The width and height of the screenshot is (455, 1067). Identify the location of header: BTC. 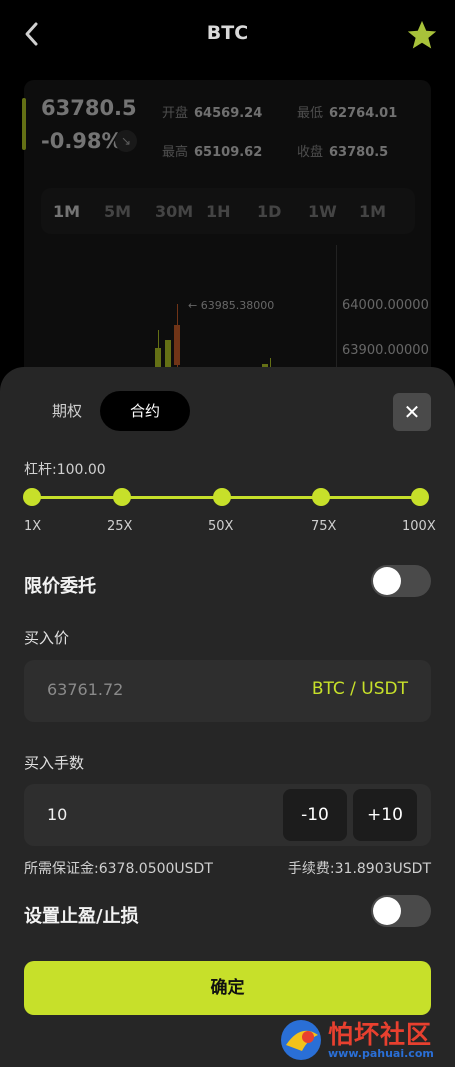
(227, 35).